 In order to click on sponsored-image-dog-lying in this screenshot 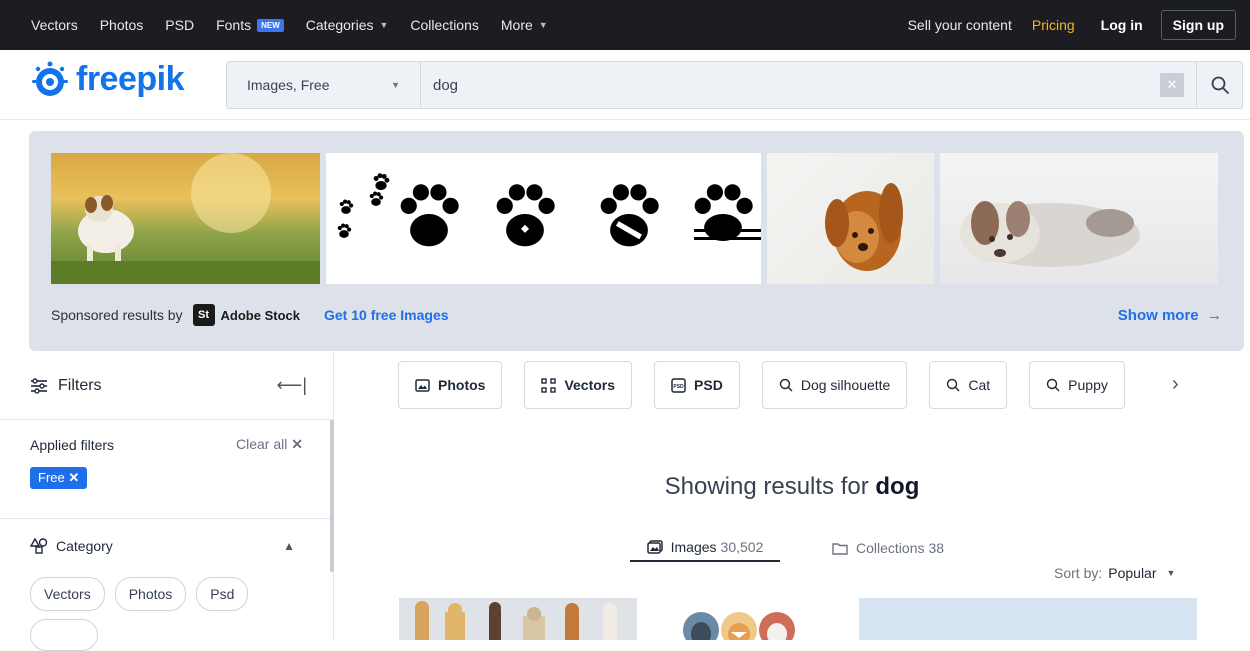, I will do `click(1079, 218)`.